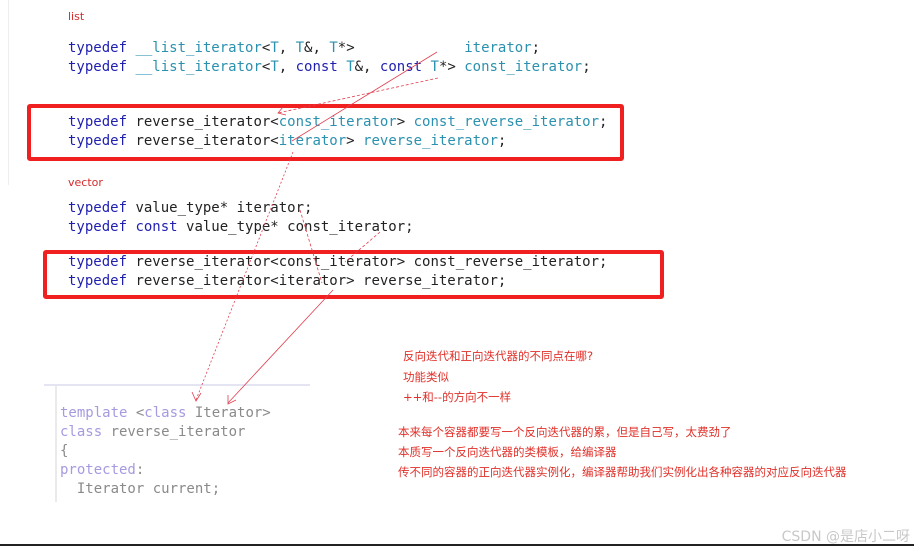 Image resolution: width=914 pixels, height=551 pixels. What do you see at coordinates (280, 346) in the screenshot?
I see `arrow-vector-to-template` at bounding box center [280, 346].